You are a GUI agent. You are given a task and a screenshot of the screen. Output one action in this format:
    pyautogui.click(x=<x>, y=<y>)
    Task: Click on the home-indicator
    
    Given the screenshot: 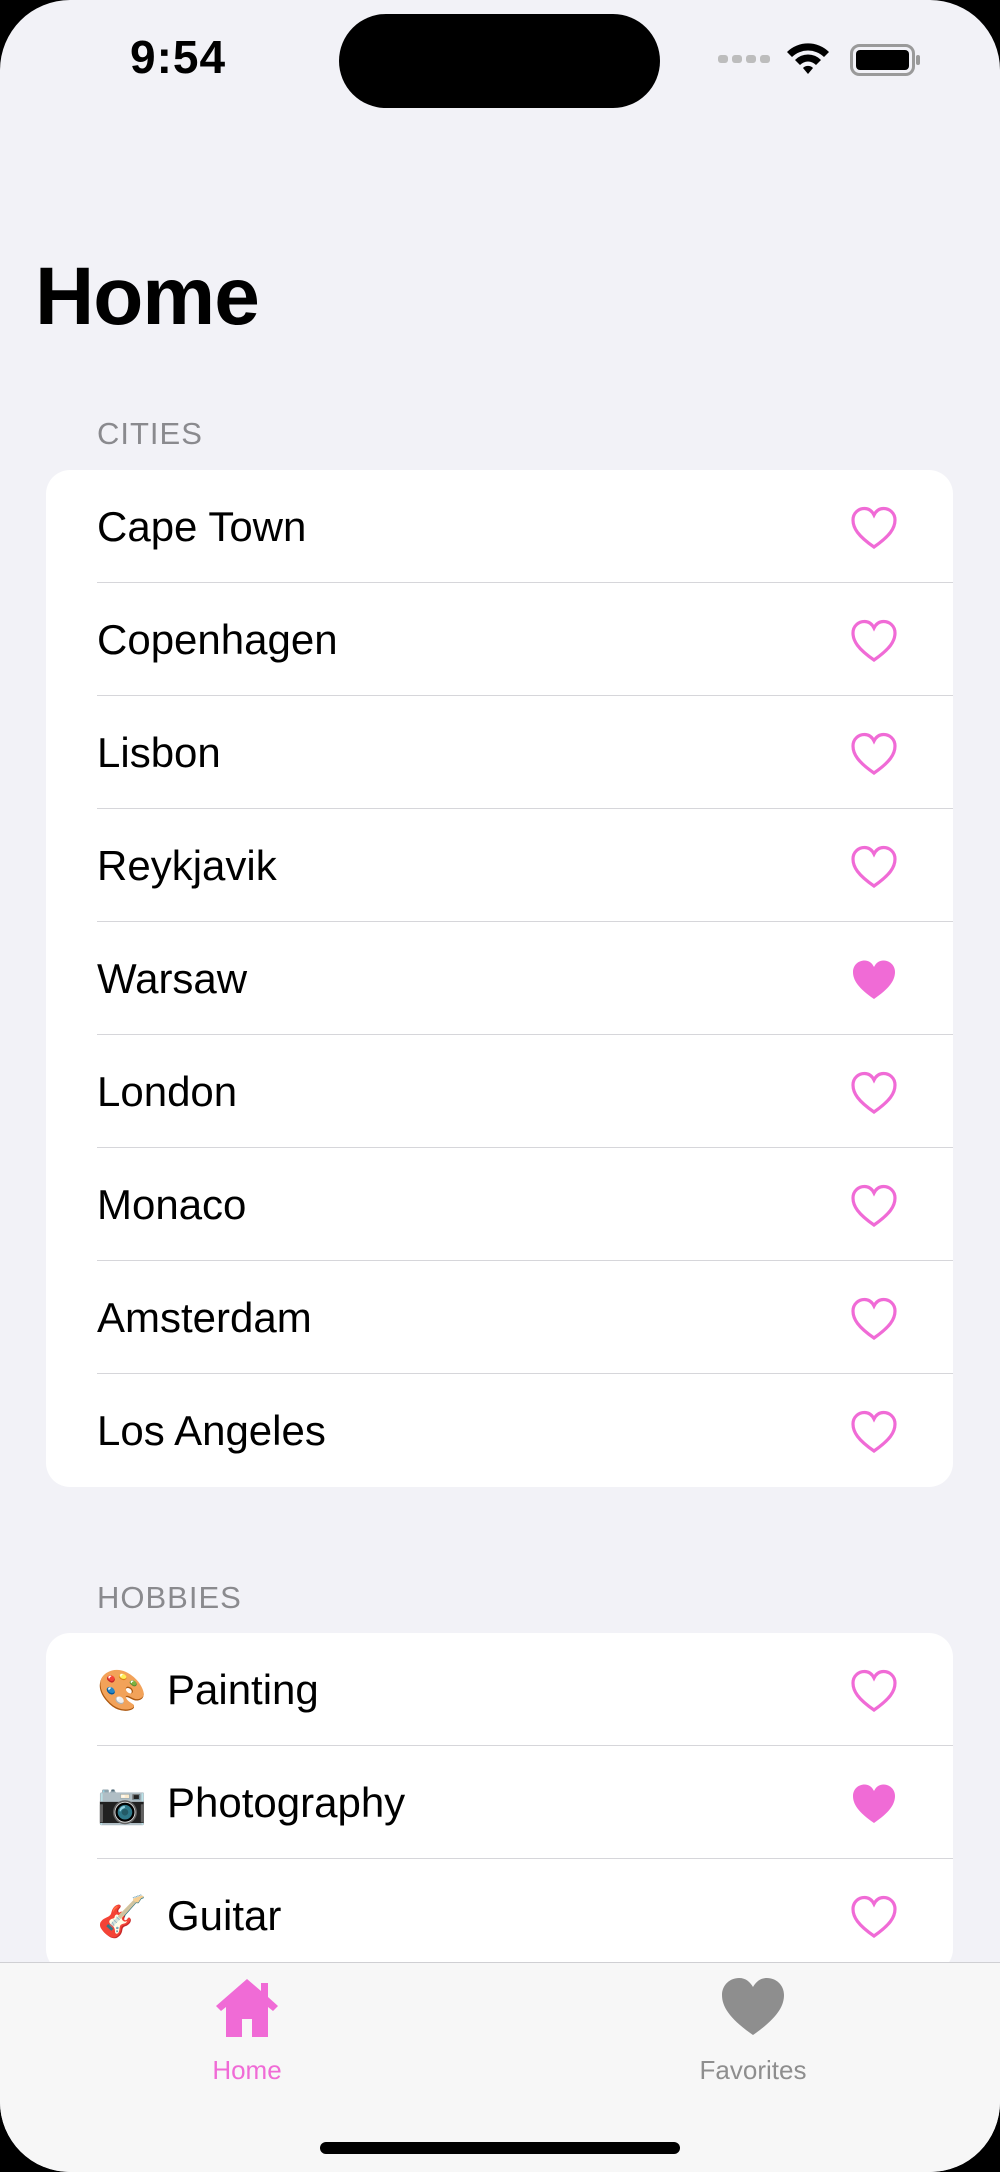 What is the action you would take?
    pyautogui.click(x=500, y=2148)
    